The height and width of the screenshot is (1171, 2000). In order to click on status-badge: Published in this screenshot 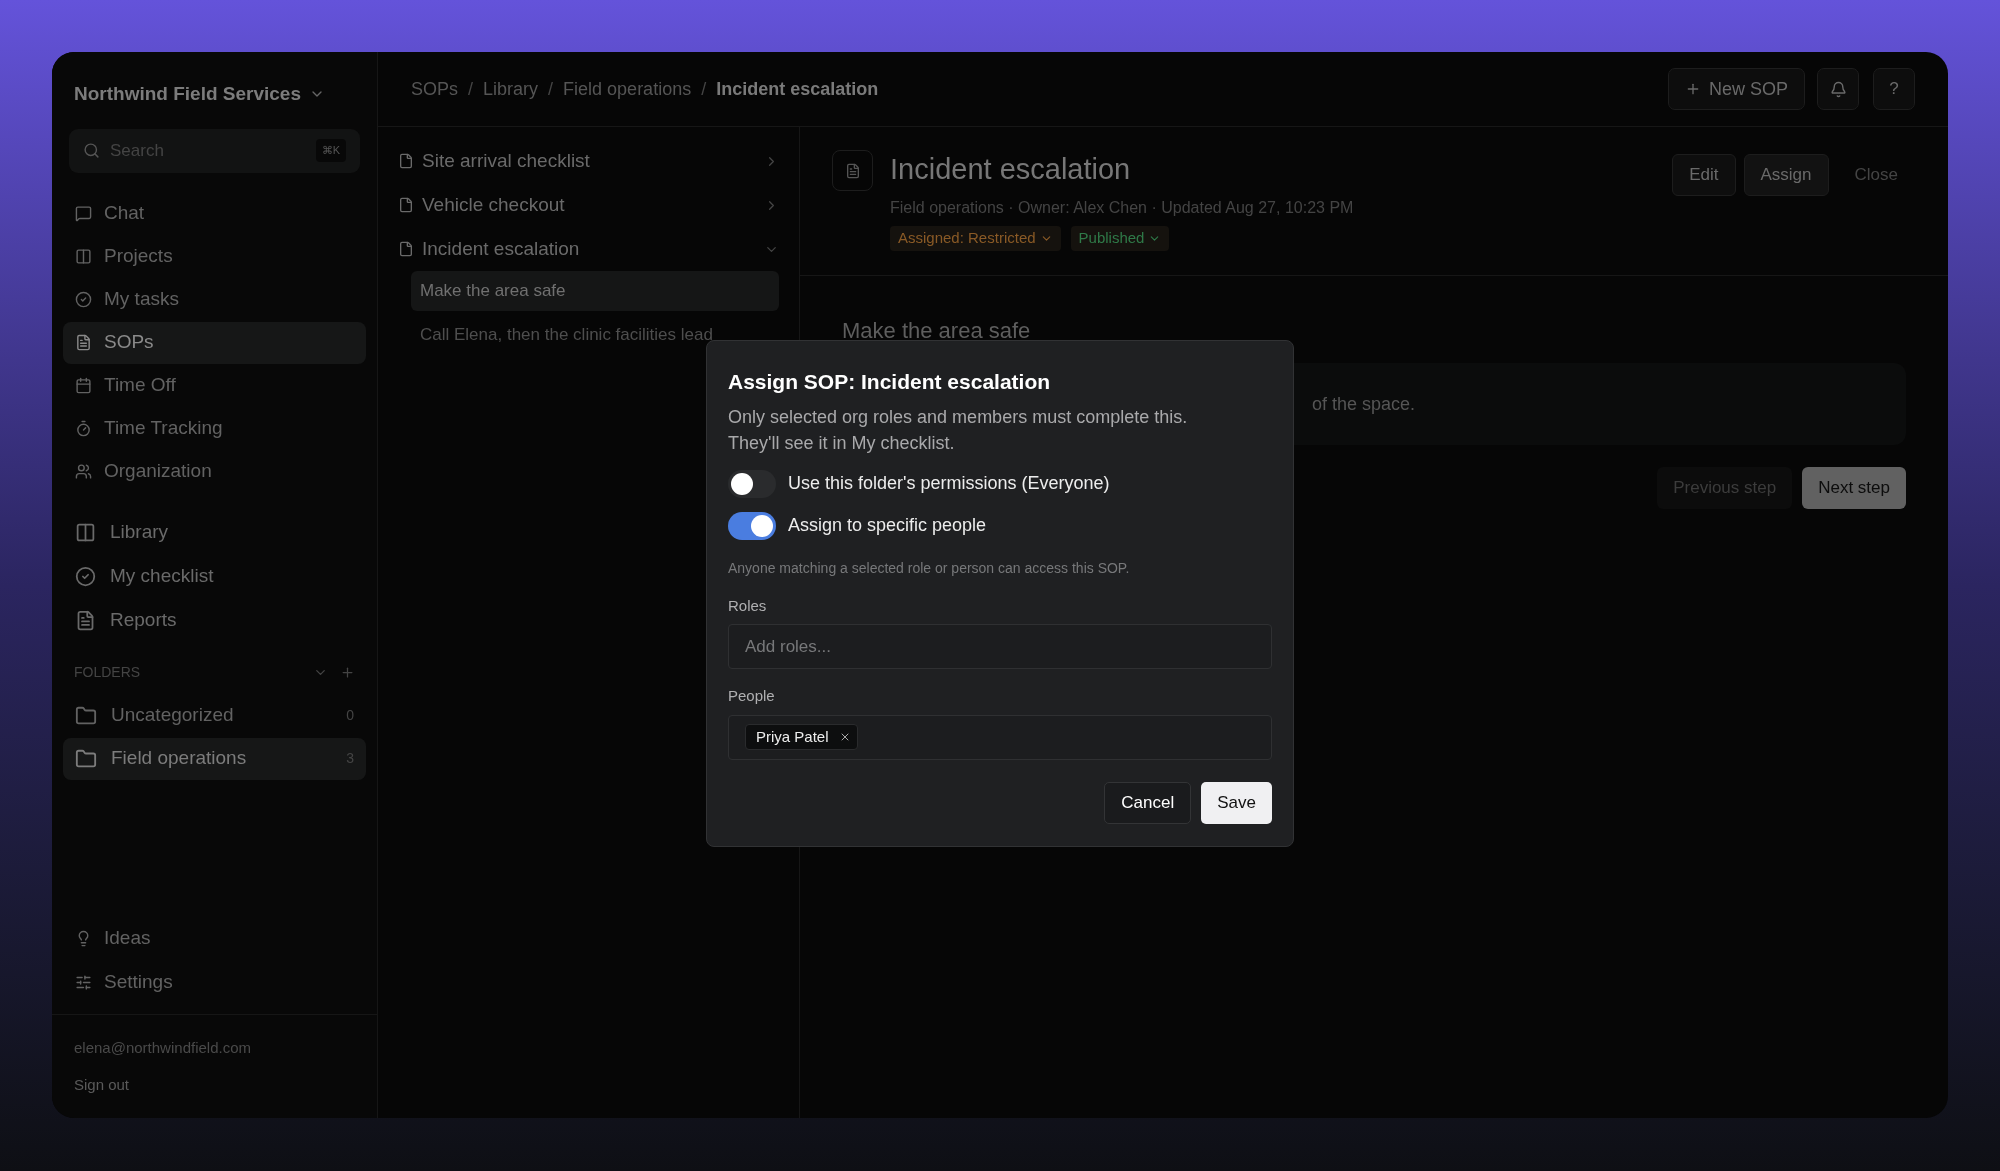, I will do `click(1120, 238)`.